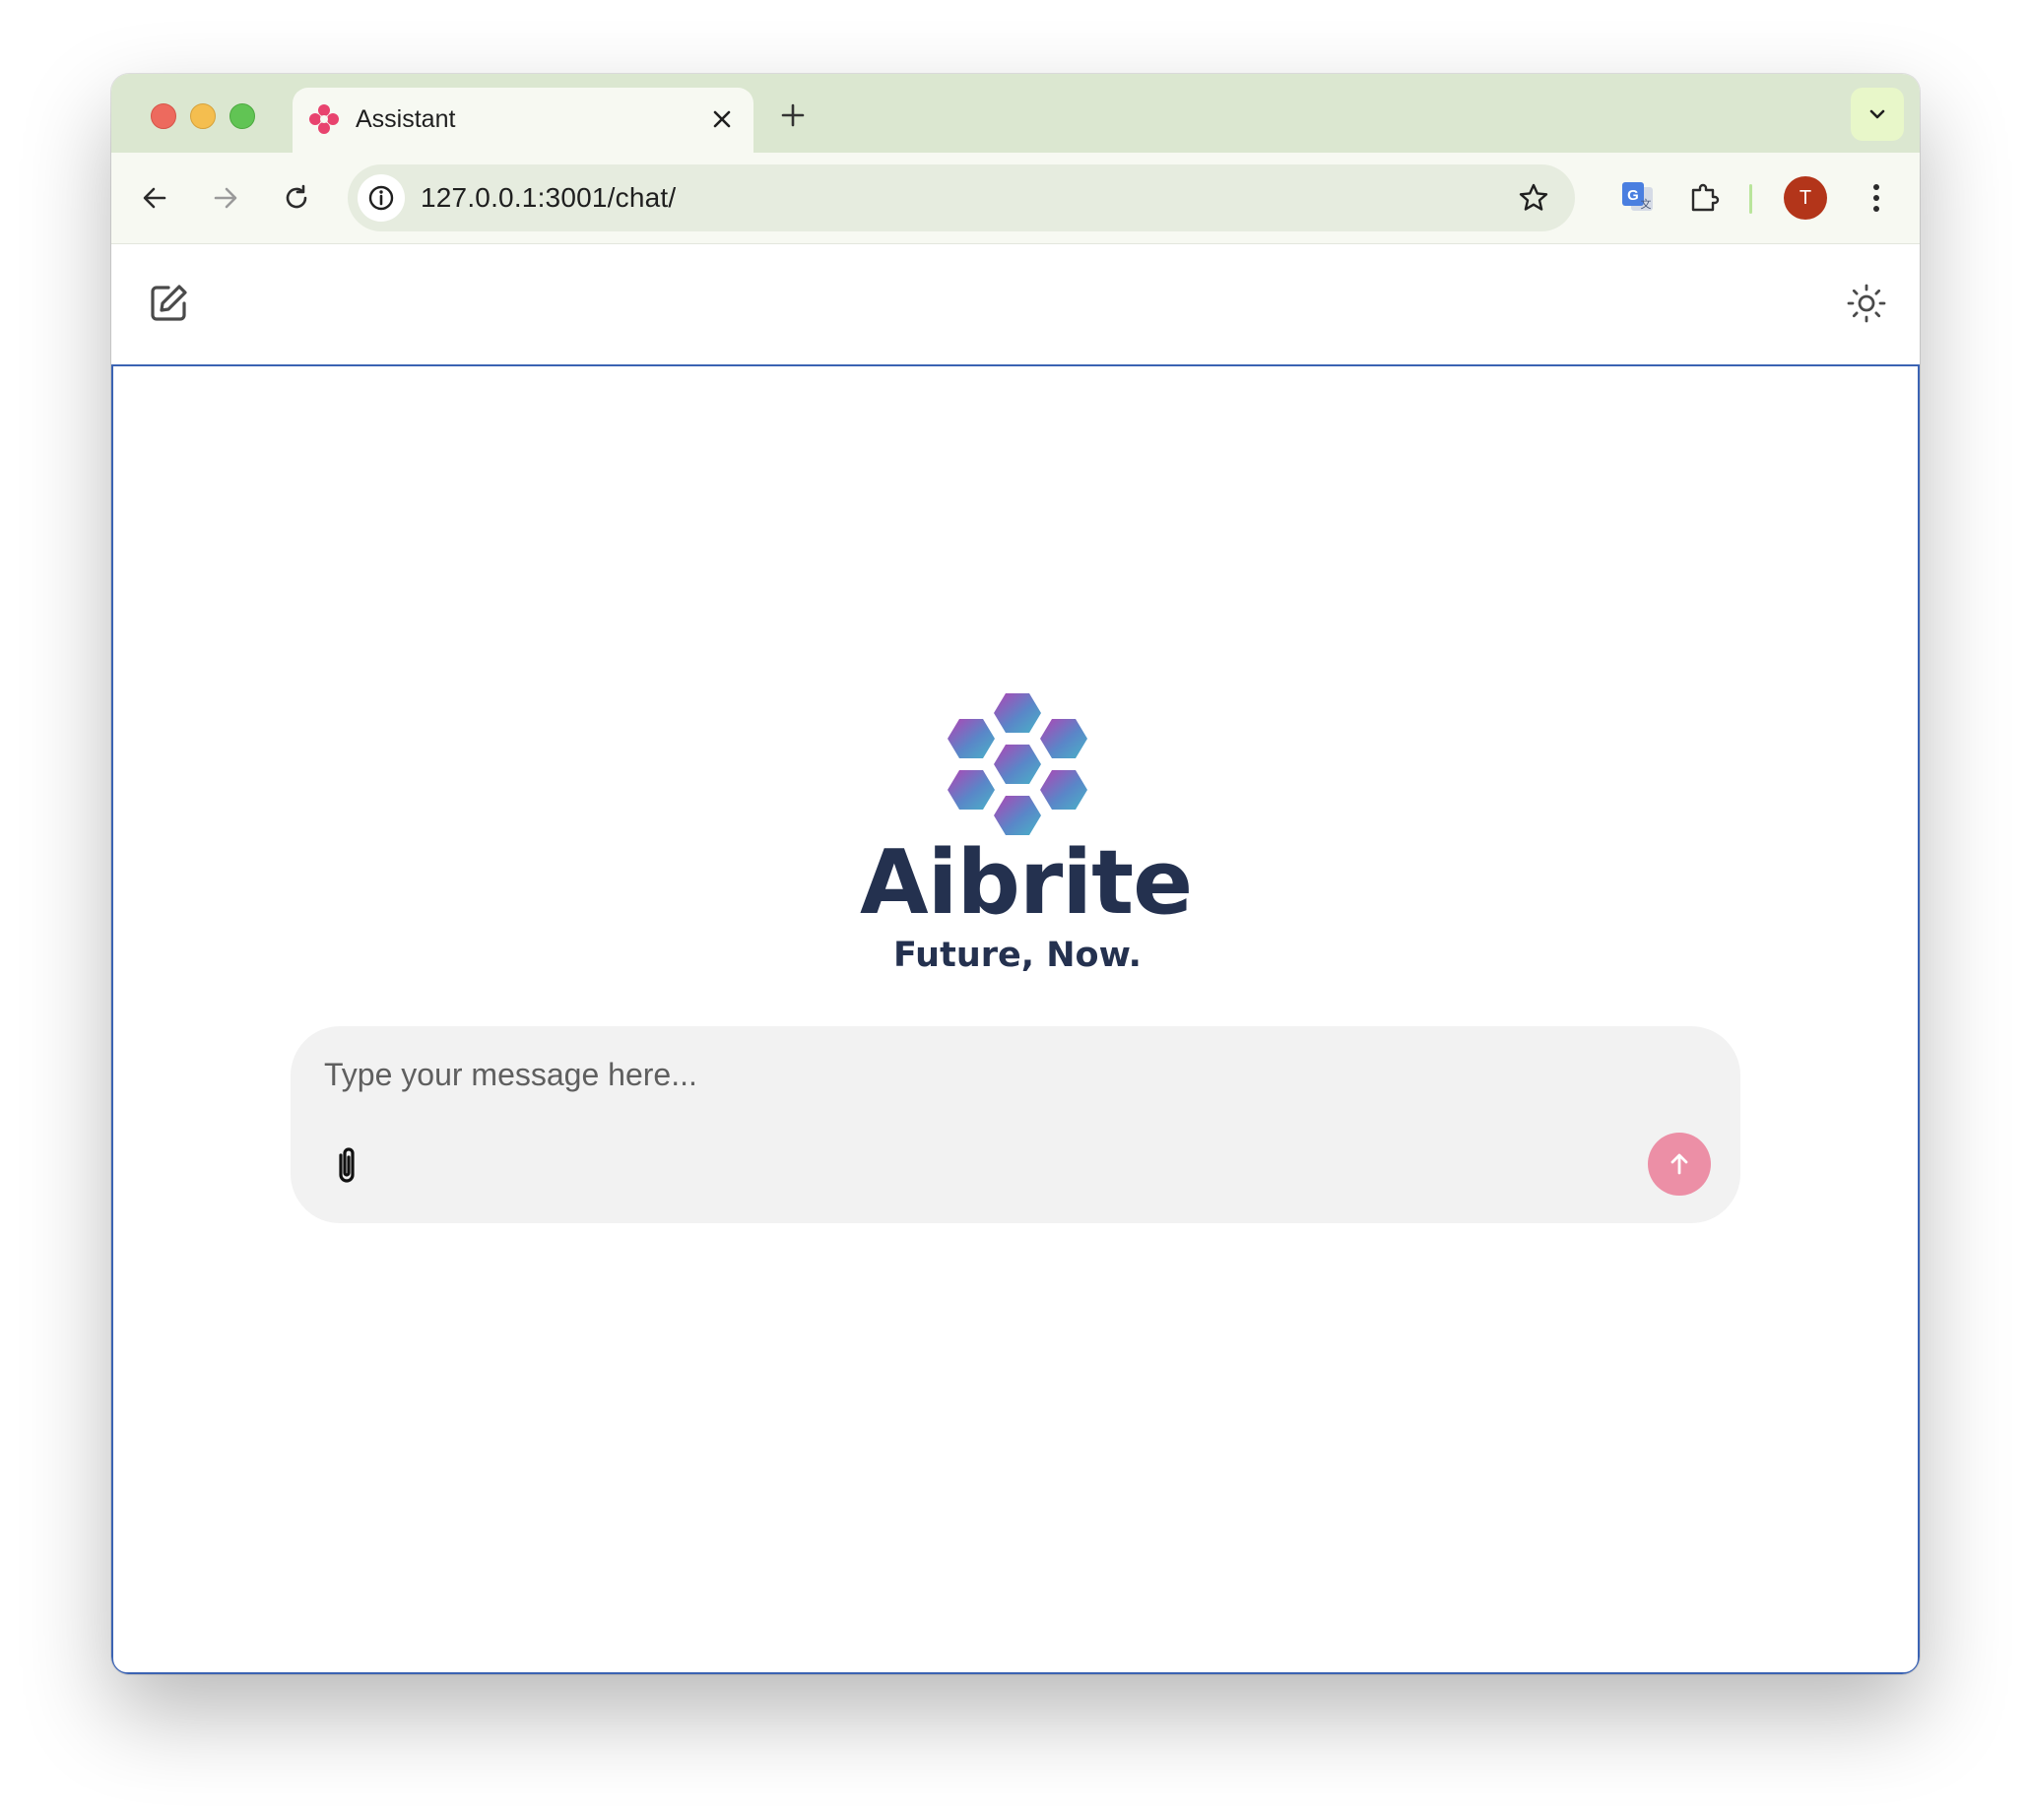 The image size is (2029, 1820). I want to click on forward-button, so click(226, 198).